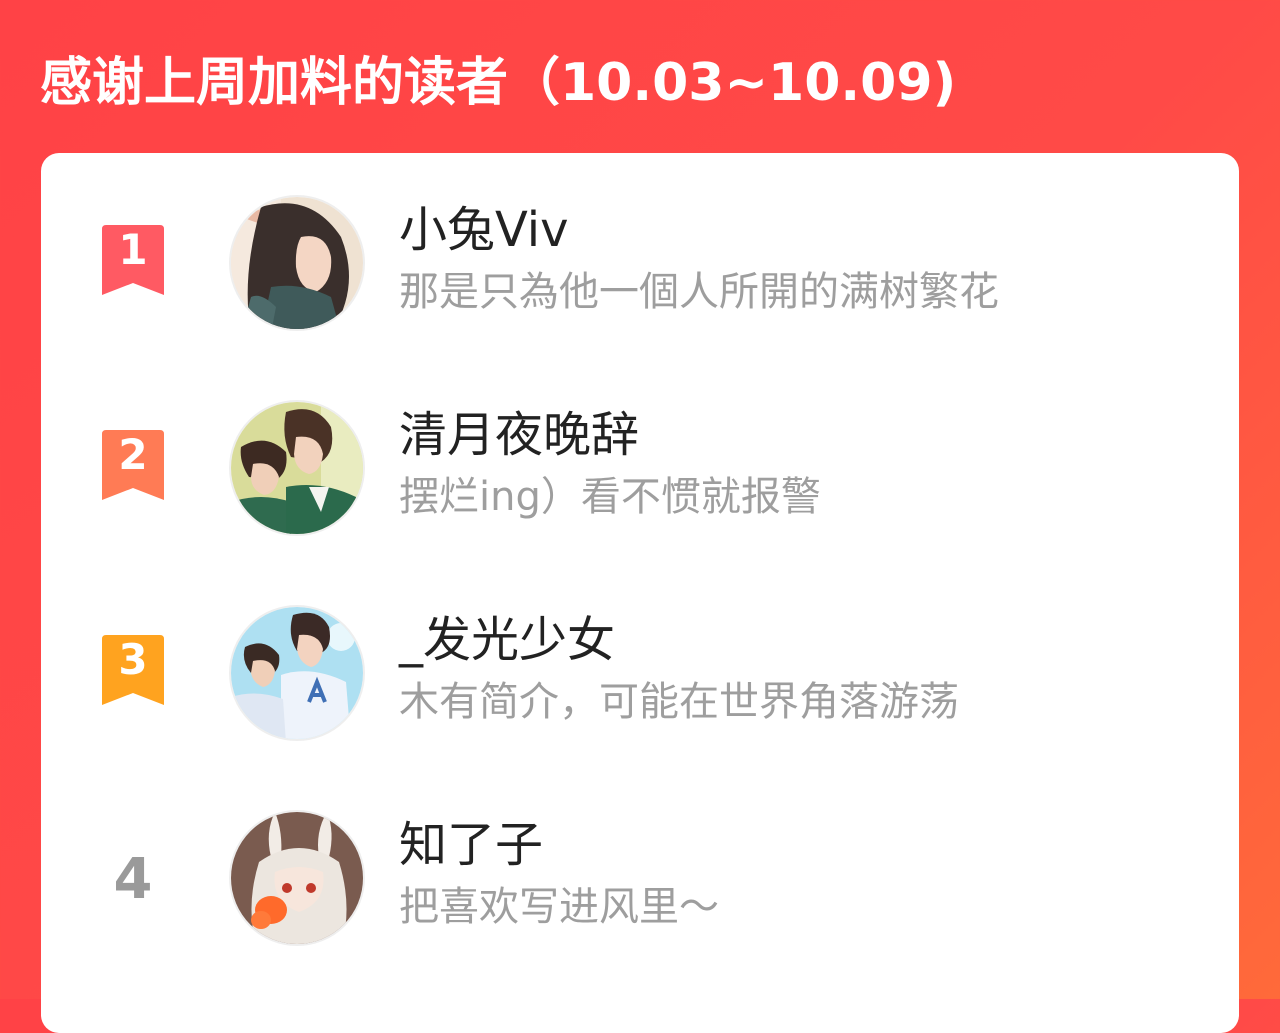  Describe the element at coordinates (519, 435) in the screenshot. I see `reader-name: 清月夜晚辞` at that location.